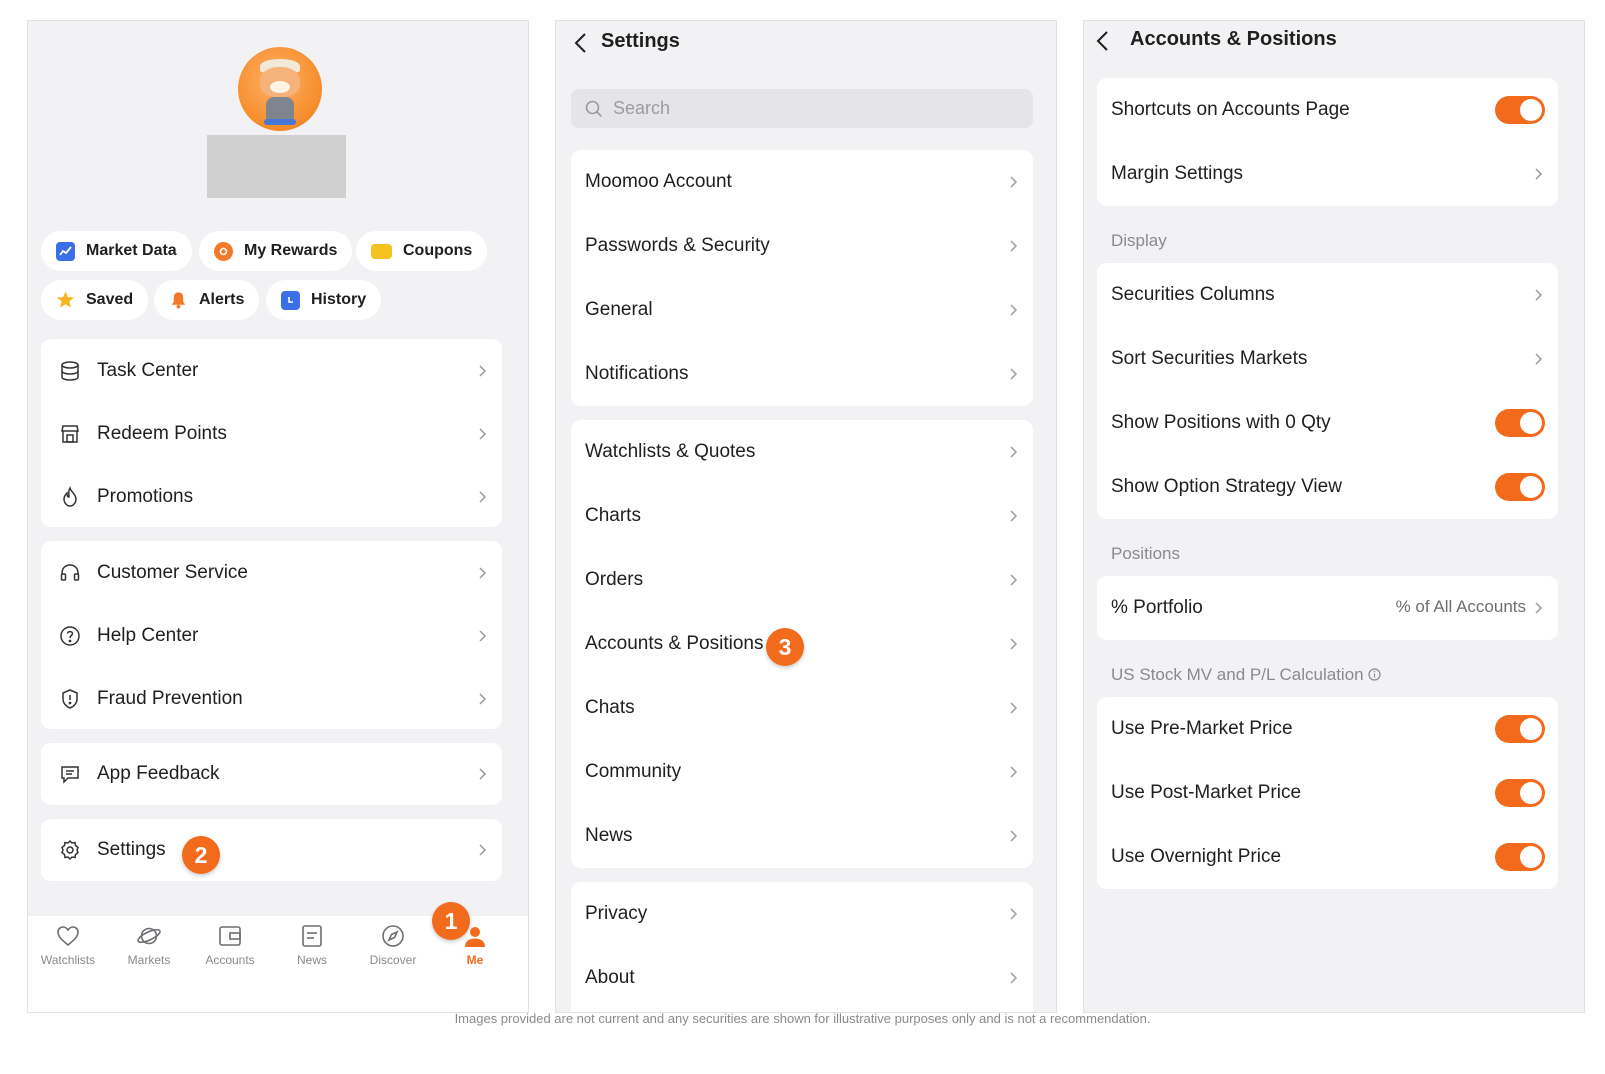 The image size is (1605, 1074). Describe the element at coordinates (68, 960) in the screenshot. I see `tab-label: Watchlists` at that location.